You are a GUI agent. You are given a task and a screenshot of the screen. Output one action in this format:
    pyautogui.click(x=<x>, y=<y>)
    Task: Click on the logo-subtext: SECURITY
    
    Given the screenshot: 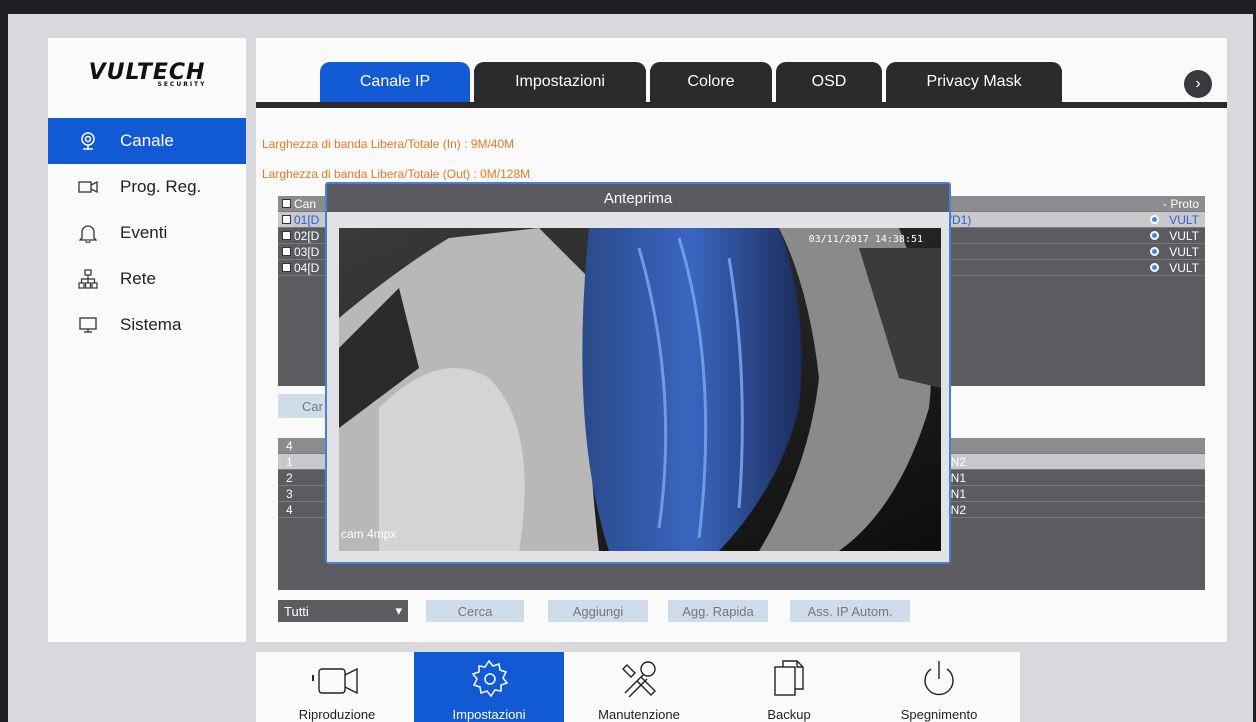 What is the action you would take?
    pyautogui.click(x=182, y=84)
    